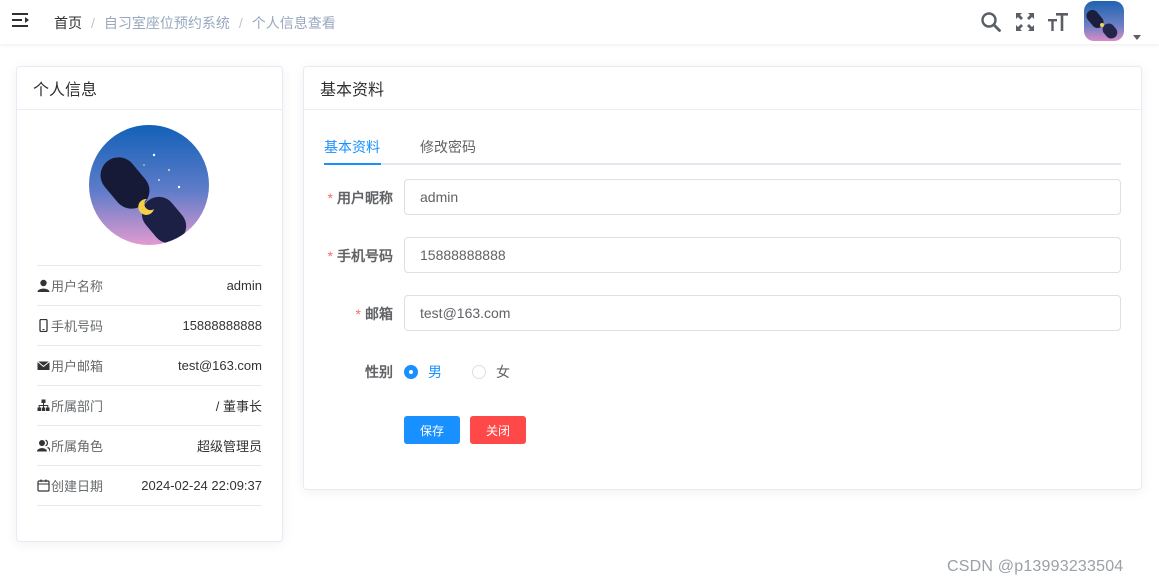 The image size is (1159, 585). I want to click on phone-form-item: * 手机号码, so click(723, 255).